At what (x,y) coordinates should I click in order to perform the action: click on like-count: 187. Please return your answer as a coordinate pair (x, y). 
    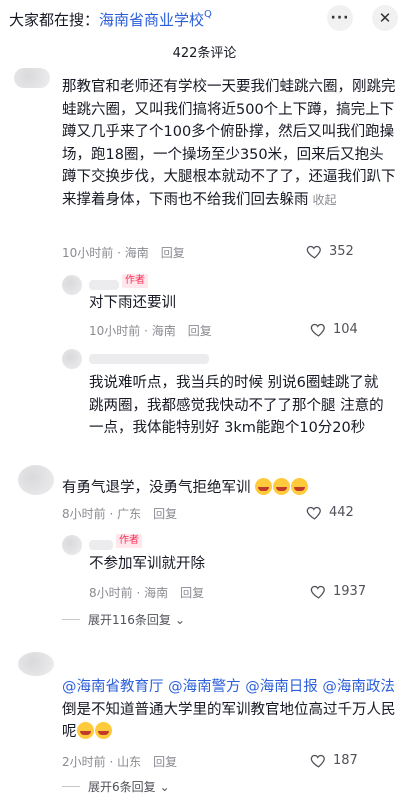
    Looking at the image, I should click on (345, 760).